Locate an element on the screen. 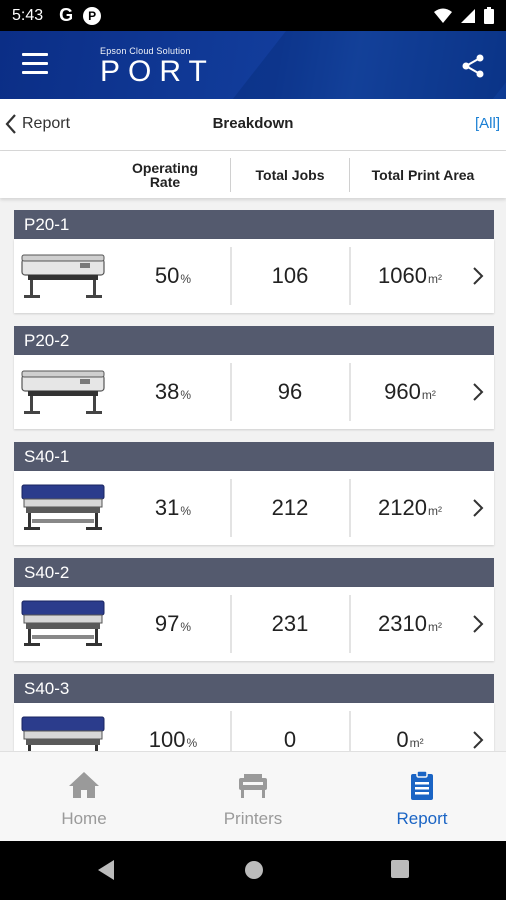 Image resolution: width=506 pixels, height=900 pixels. battery-icon is located at coordinates (489, 15).